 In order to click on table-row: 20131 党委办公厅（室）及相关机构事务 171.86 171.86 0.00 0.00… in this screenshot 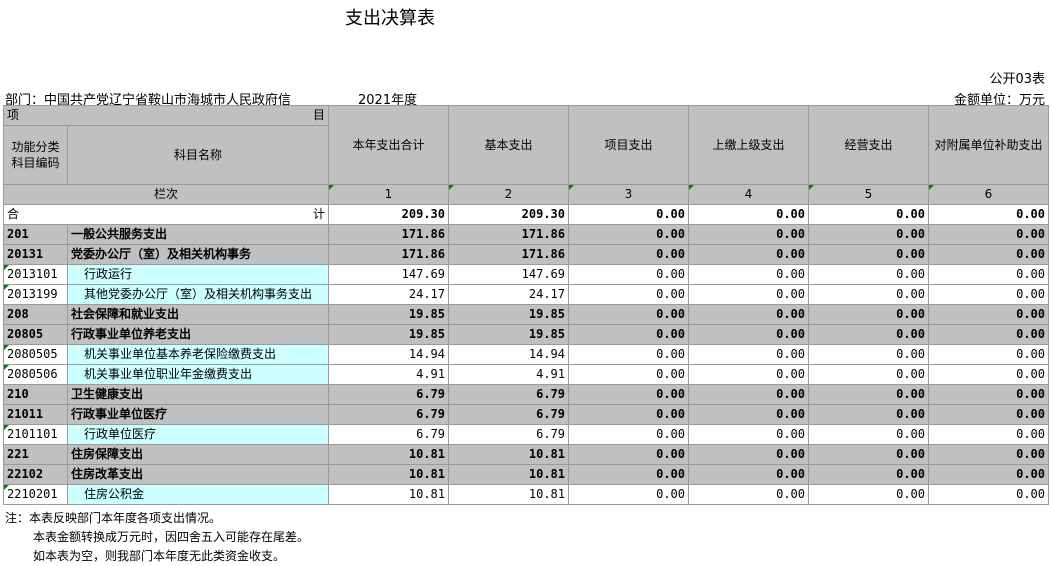, I will do `click(526, 254)`.